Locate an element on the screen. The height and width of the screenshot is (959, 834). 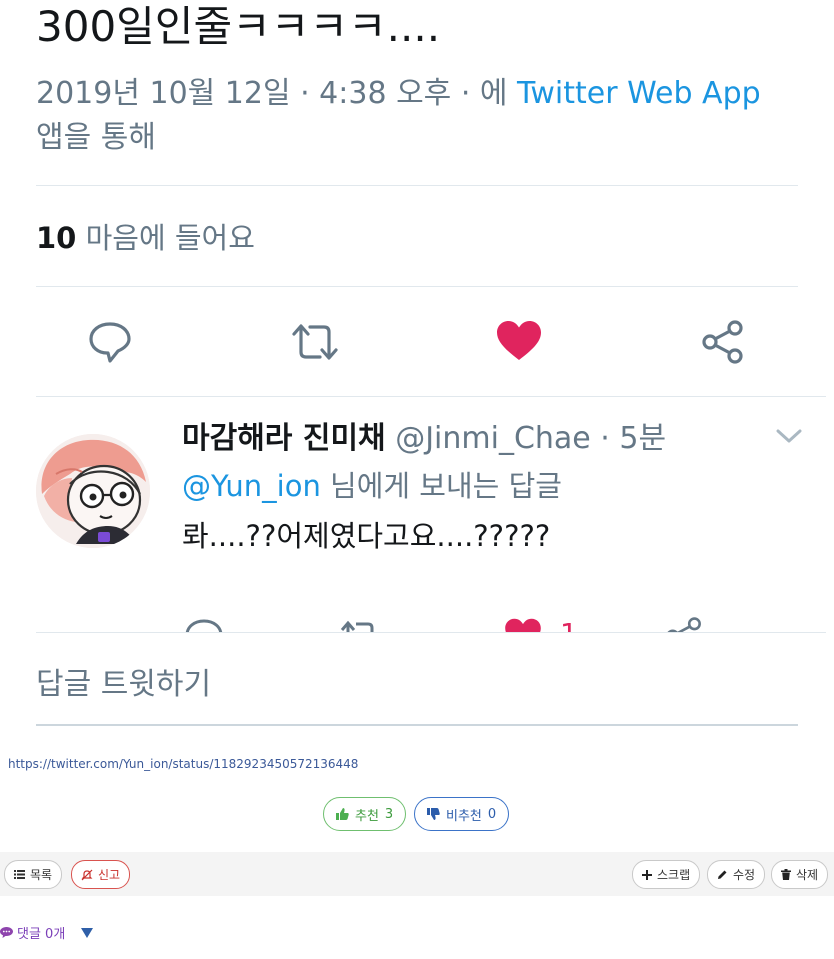
likes-count: 10 is located at coordinates (56, 238).